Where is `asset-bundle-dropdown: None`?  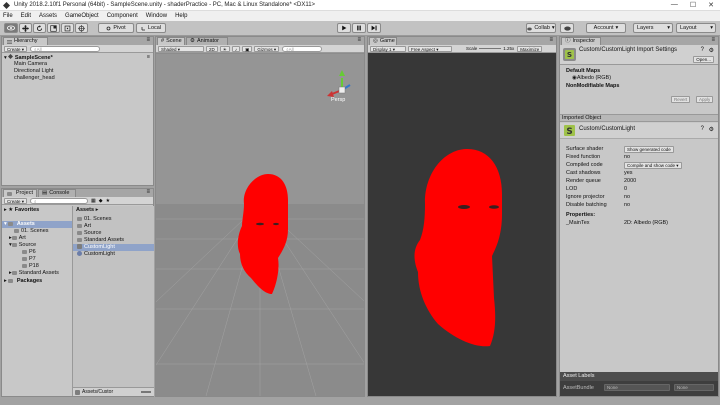
asset-bundle-dropdown: None is located at coordinates (637, 387).